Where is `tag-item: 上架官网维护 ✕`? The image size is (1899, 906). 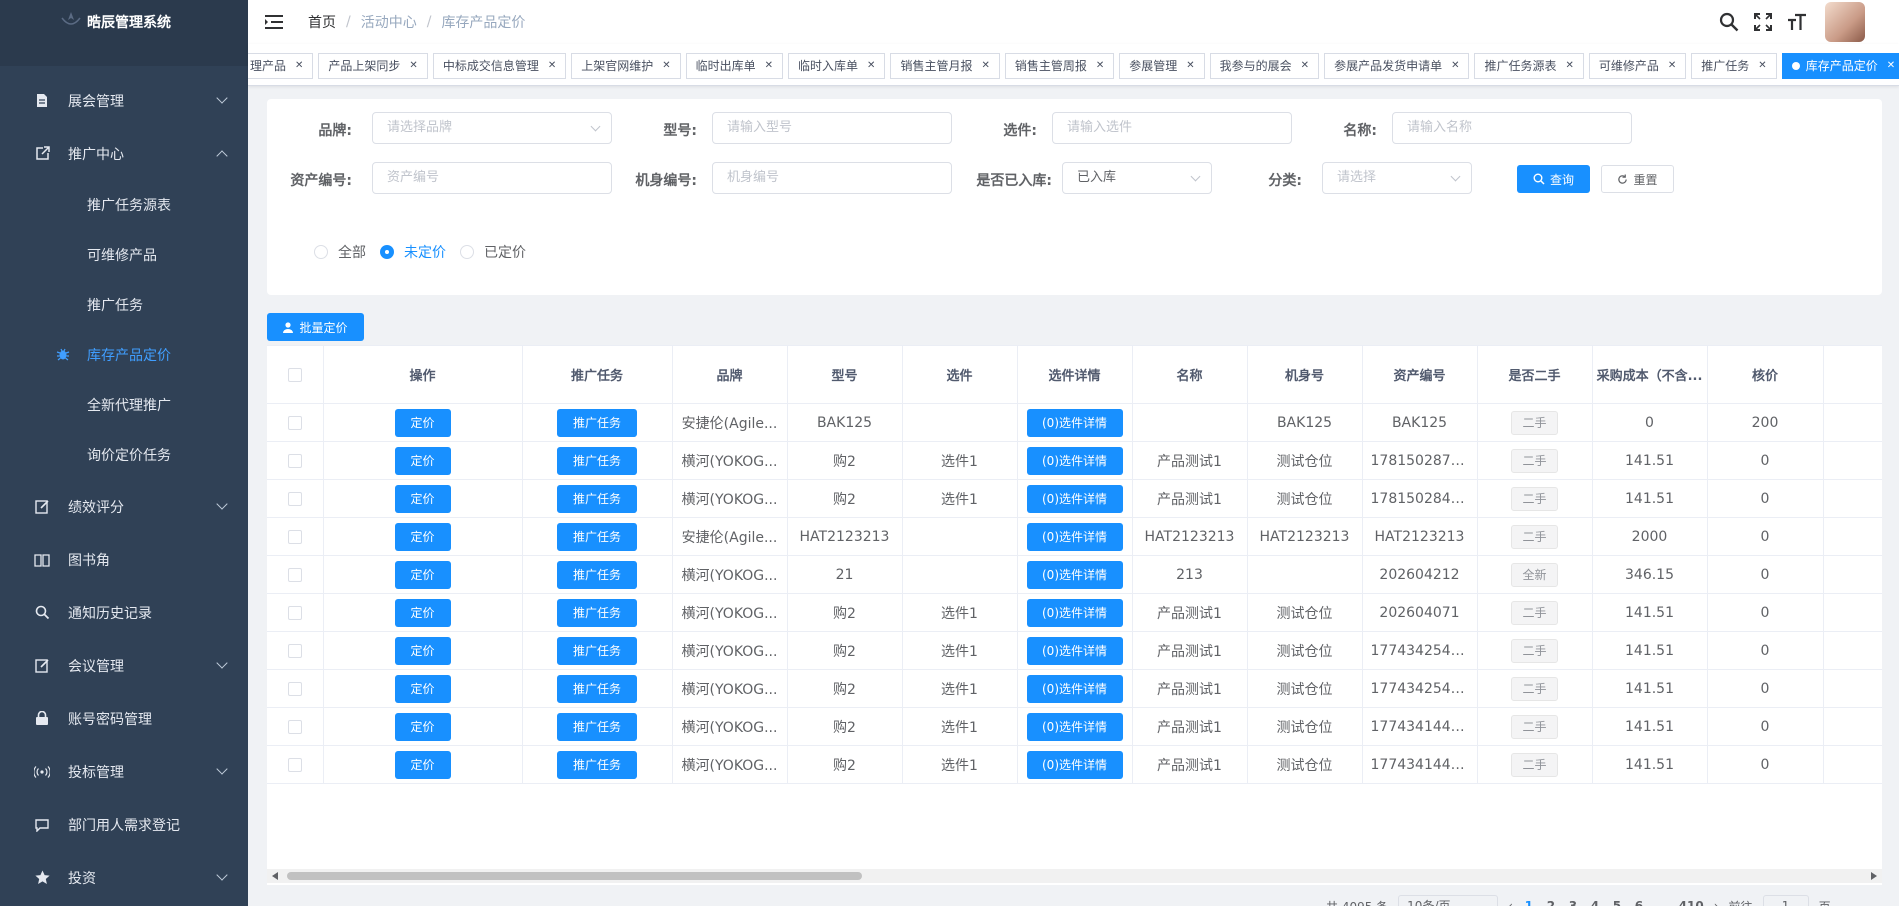 tag-item: 上架官网维护 ✕ is located at coordinates (626, 66).